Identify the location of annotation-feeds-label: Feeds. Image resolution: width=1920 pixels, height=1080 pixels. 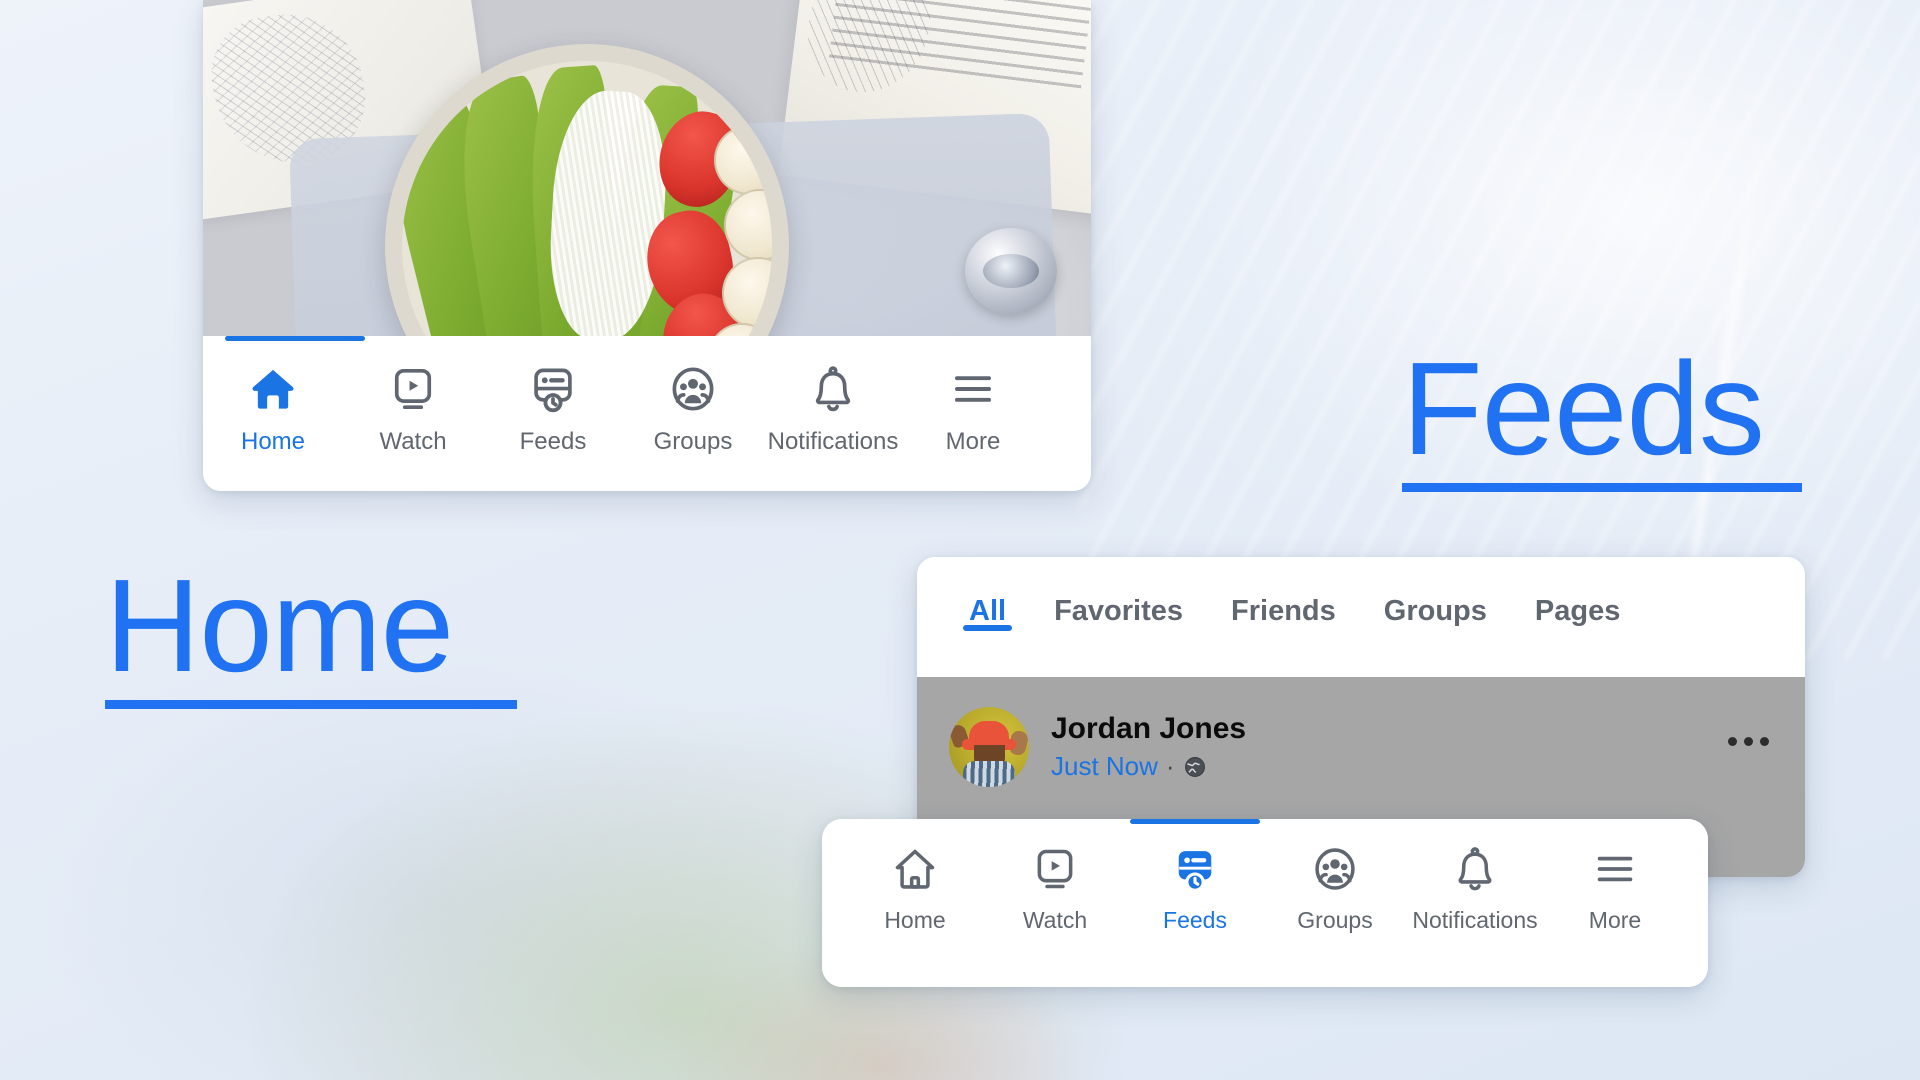
(1583, 408).